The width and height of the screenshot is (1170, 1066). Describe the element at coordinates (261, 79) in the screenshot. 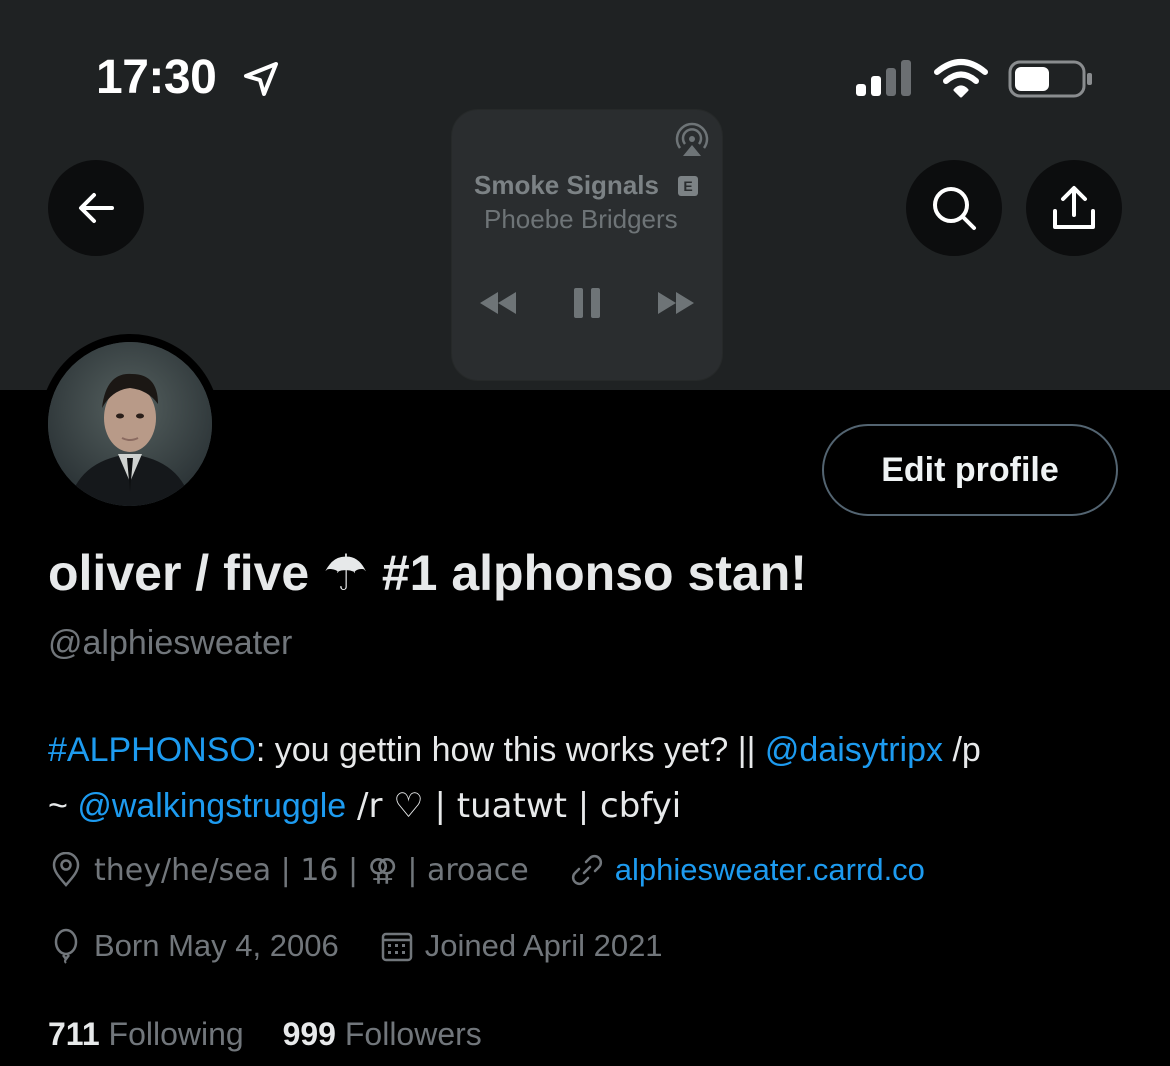

I see `location-arrow-icon` at that location.